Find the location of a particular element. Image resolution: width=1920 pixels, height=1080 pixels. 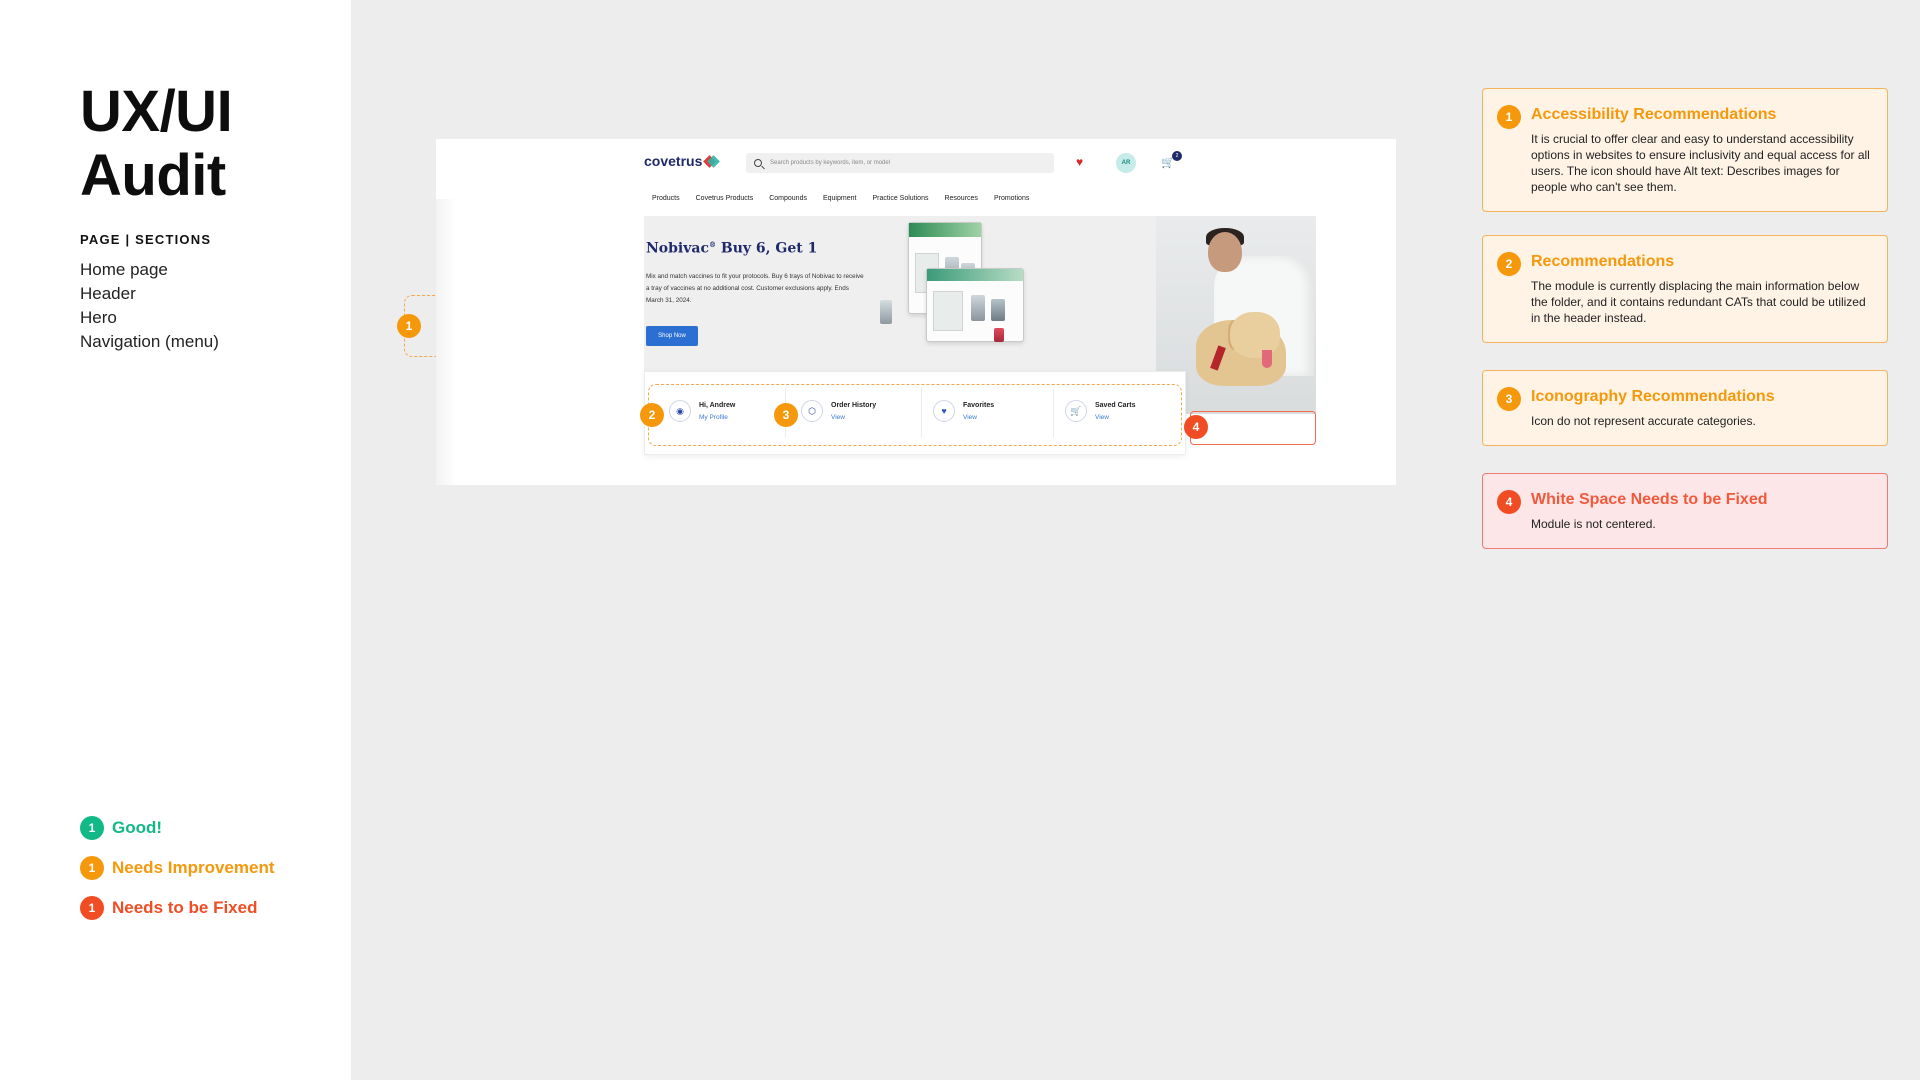

section-item: Home page is located at coordinates (124, 269).